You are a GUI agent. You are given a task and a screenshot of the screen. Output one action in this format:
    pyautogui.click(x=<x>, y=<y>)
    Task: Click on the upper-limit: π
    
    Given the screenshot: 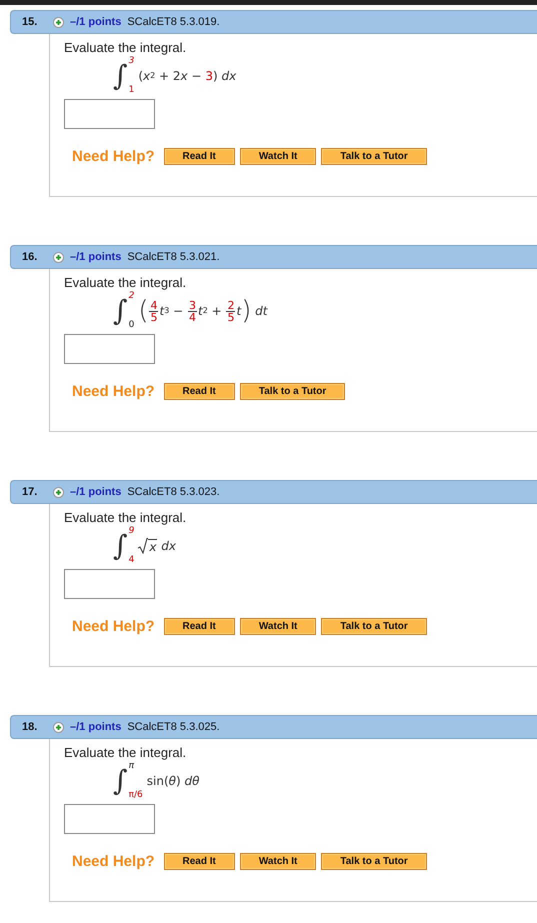 What is the action you would take?
    pyautogui.click(x=132, y=766)
    